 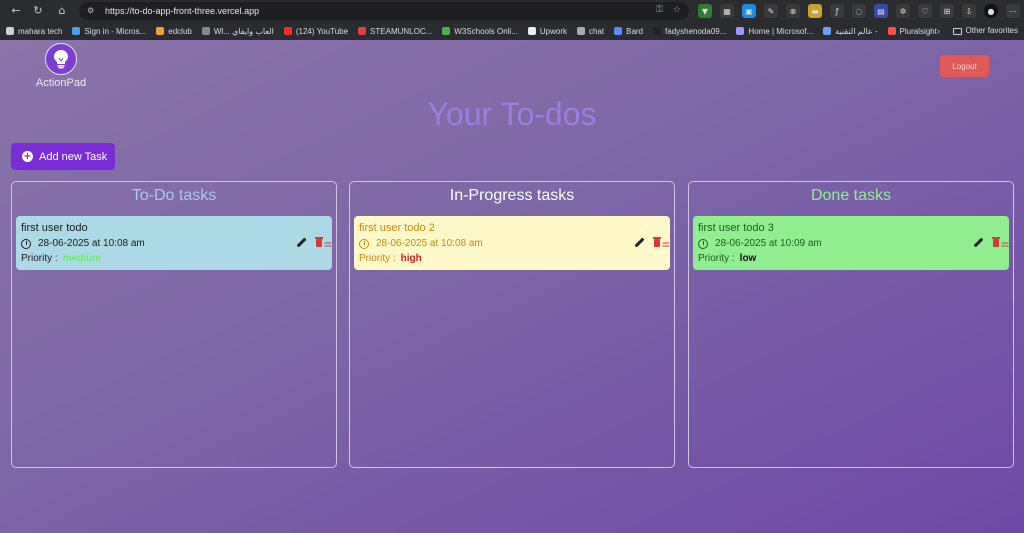 I want to click on collections-icon: ⊞, so click(x=947, y=11).